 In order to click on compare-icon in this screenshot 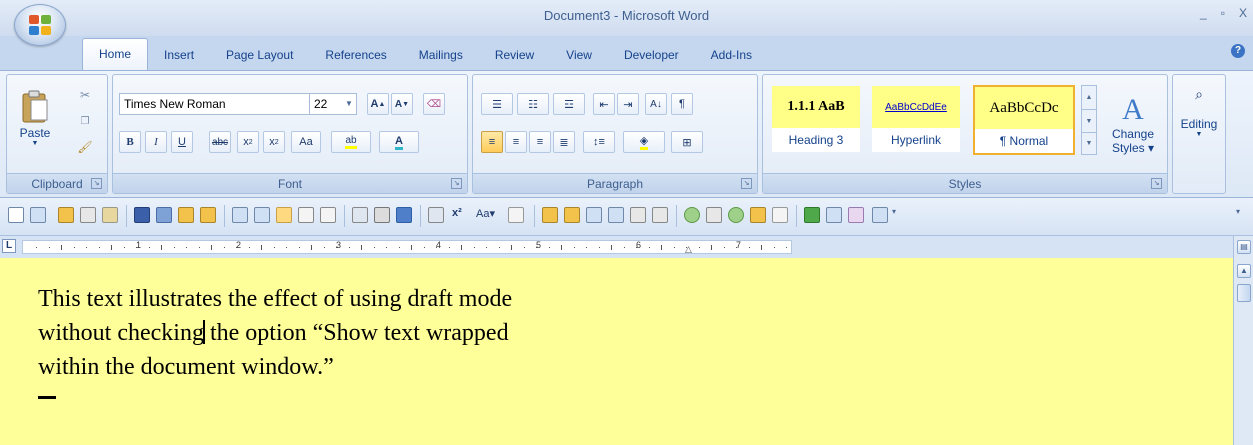, I will do `click(834, 215)`.